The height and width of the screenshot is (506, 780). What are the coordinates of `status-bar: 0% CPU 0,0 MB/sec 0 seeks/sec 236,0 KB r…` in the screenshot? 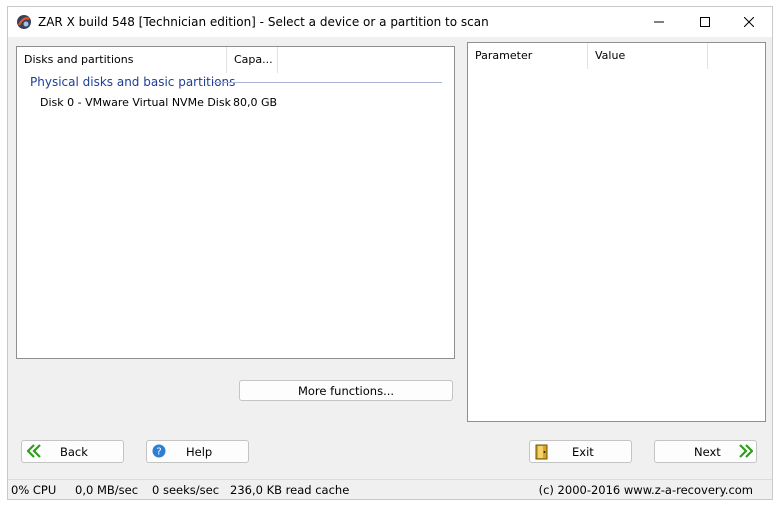 It's located at (390, 489).